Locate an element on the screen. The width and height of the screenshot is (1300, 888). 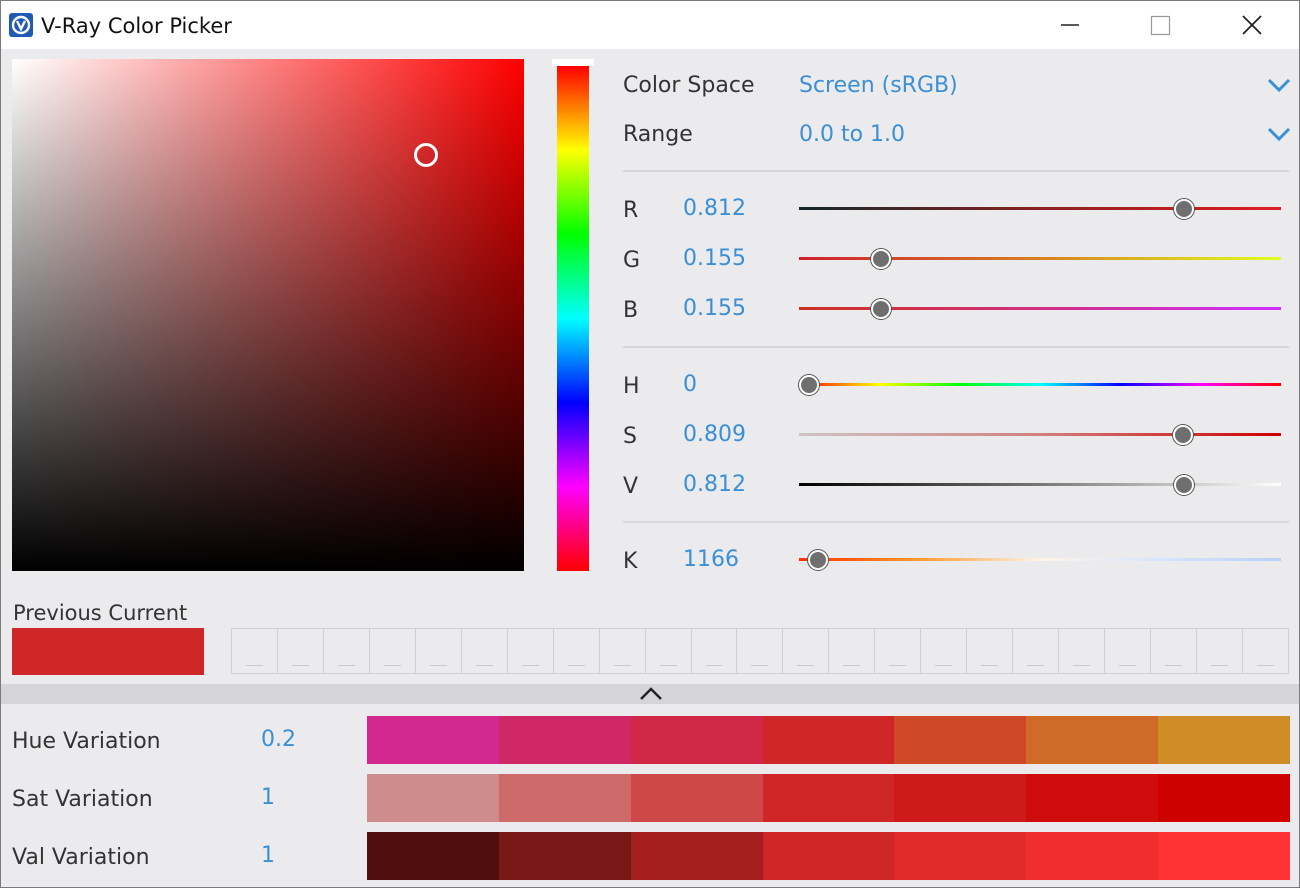
hue-variation-row is located at coordinates (829, 740).